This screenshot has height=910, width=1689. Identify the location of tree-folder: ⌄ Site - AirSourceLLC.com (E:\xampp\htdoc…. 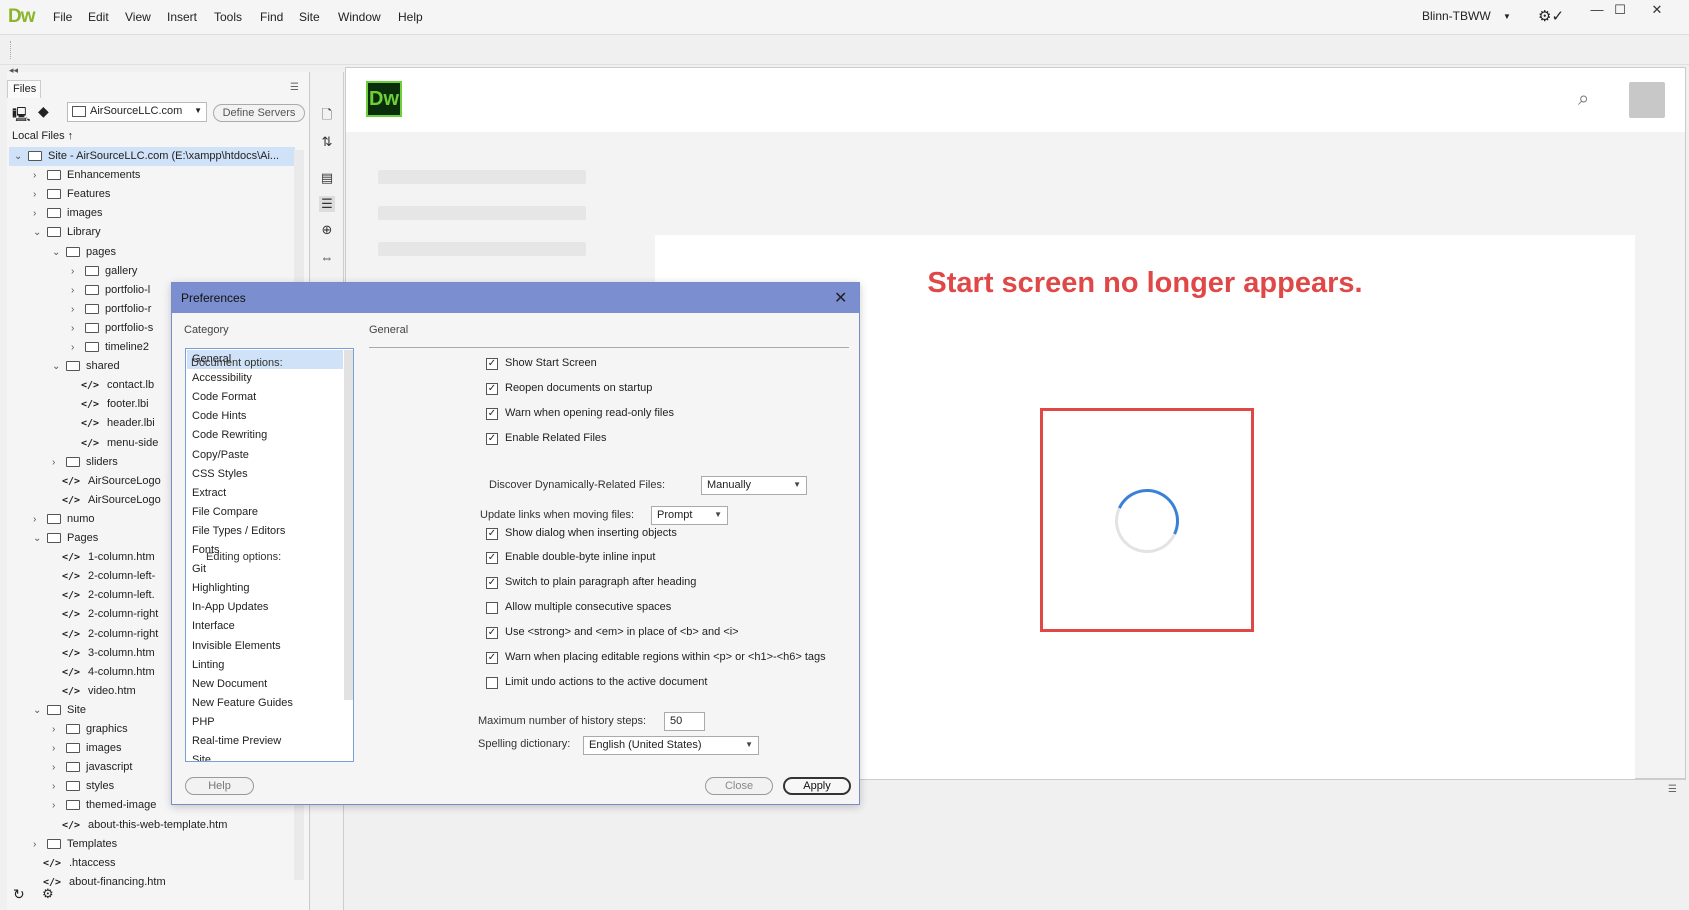
(152, 156).